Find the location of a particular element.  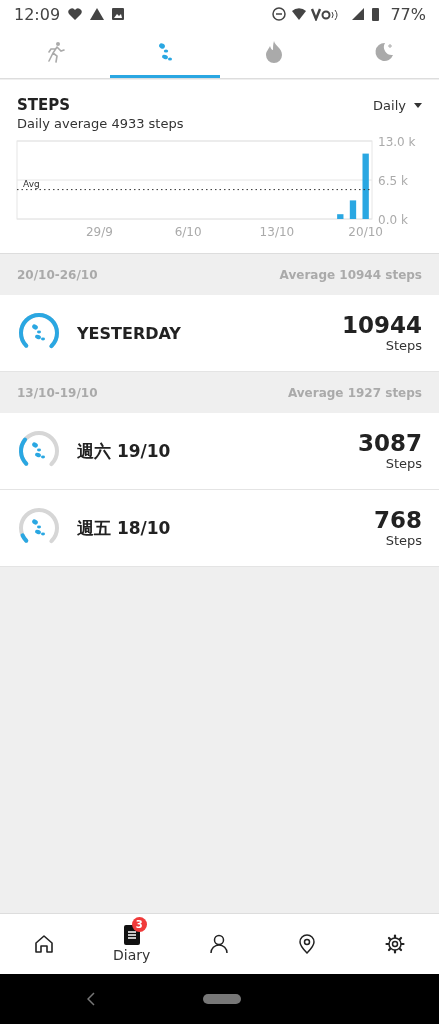

daily-average: Daily average 4933 steps is located at coordinates (100, 124).